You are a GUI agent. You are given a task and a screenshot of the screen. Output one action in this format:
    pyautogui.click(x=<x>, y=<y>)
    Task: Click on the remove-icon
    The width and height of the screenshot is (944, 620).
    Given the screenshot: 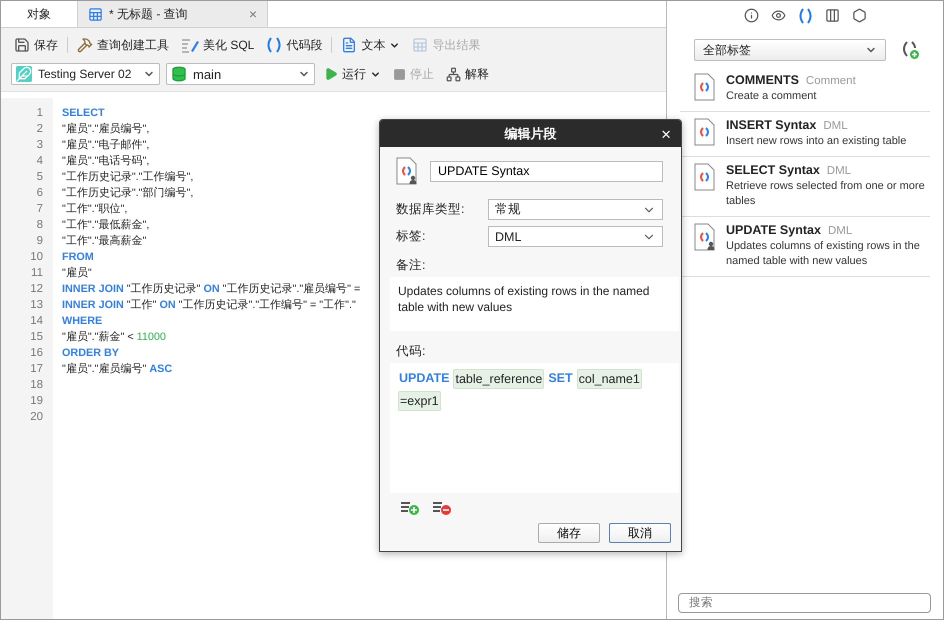 What is the action you would take?
    pyautogui.click(x=442, y=508)
    